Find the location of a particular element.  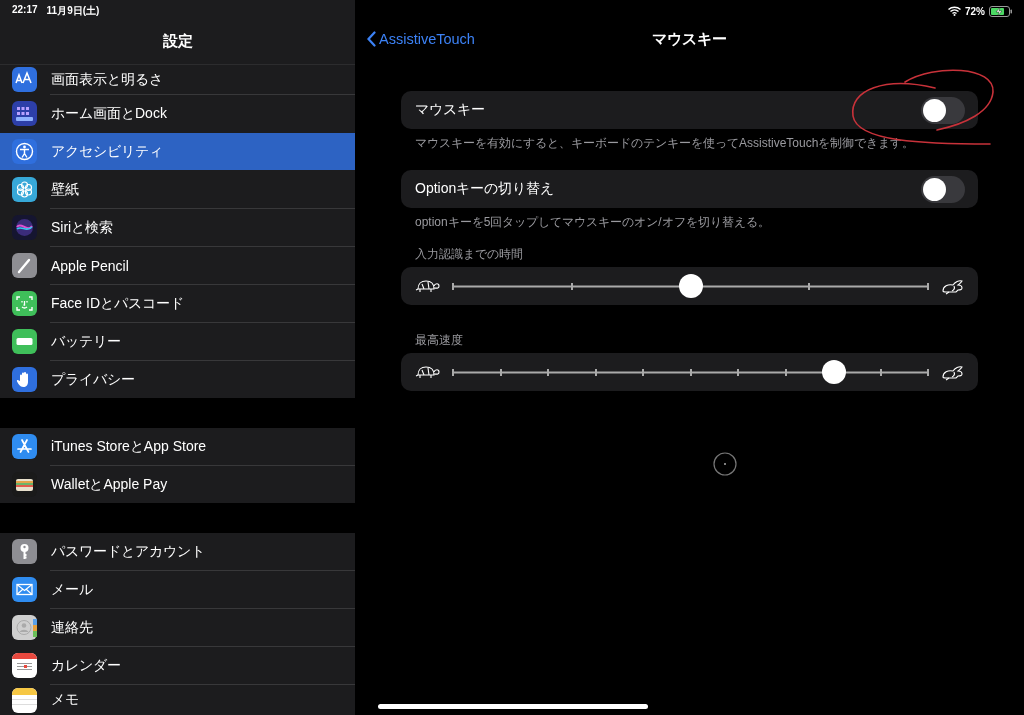

footer-note: optionキーを5回タップしてマウスキーのオン/オフを切り替える。 is located at coordinates (592, 221).